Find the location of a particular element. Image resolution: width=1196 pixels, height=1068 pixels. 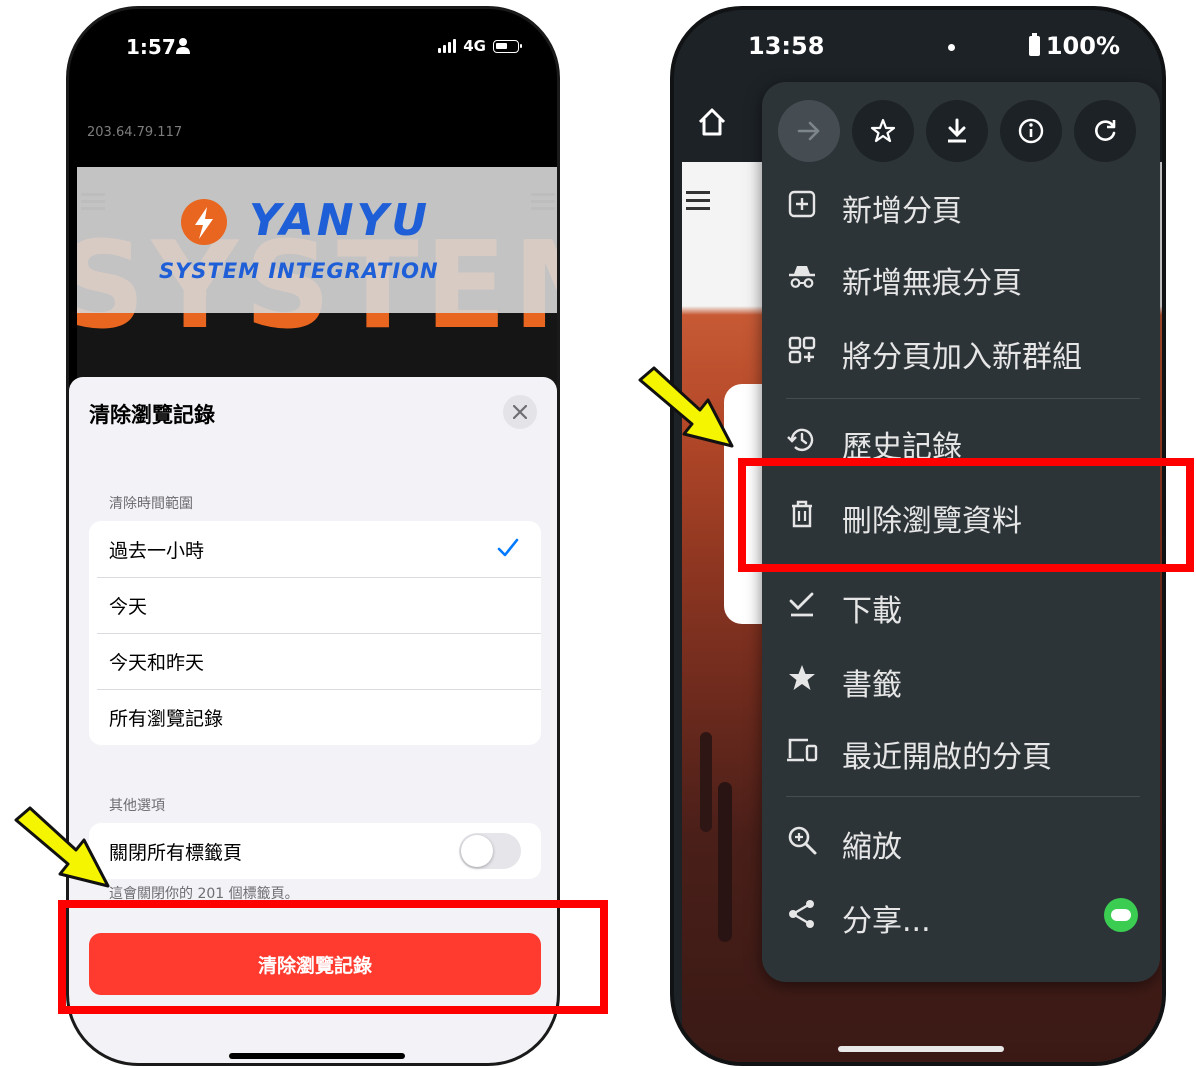

battery-status: 100% is located at coordinates (1074, 46).